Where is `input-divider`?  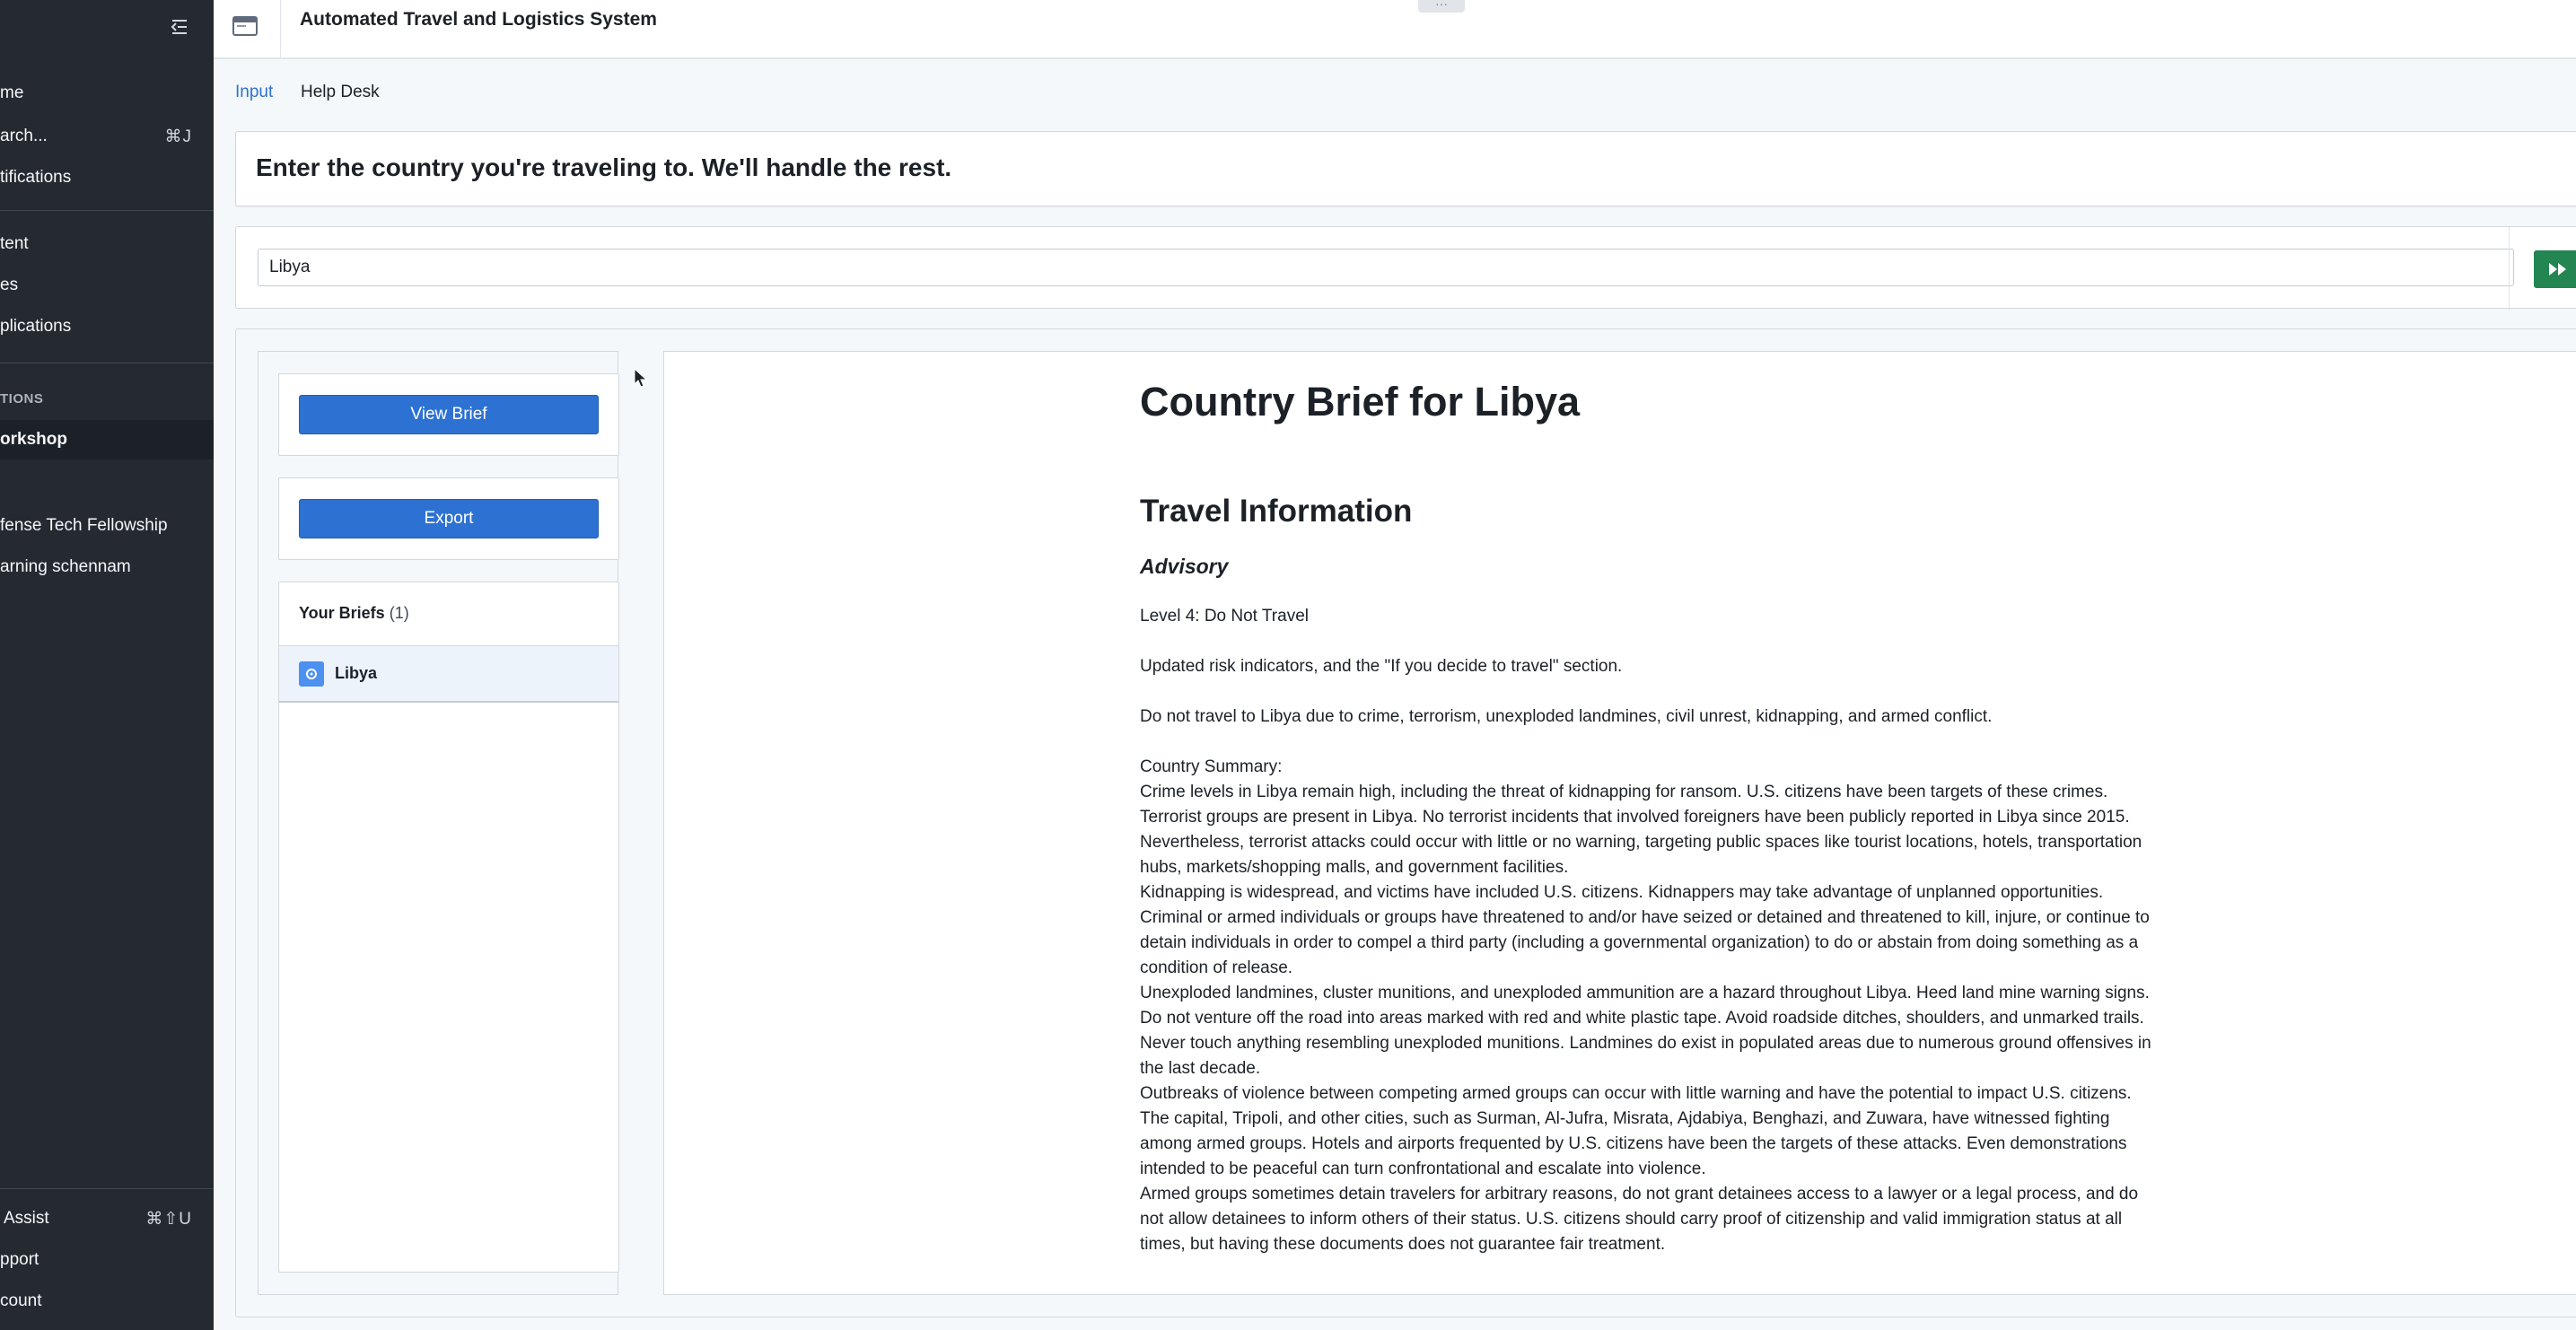 input-divider is located at coordinates (2509, 269).